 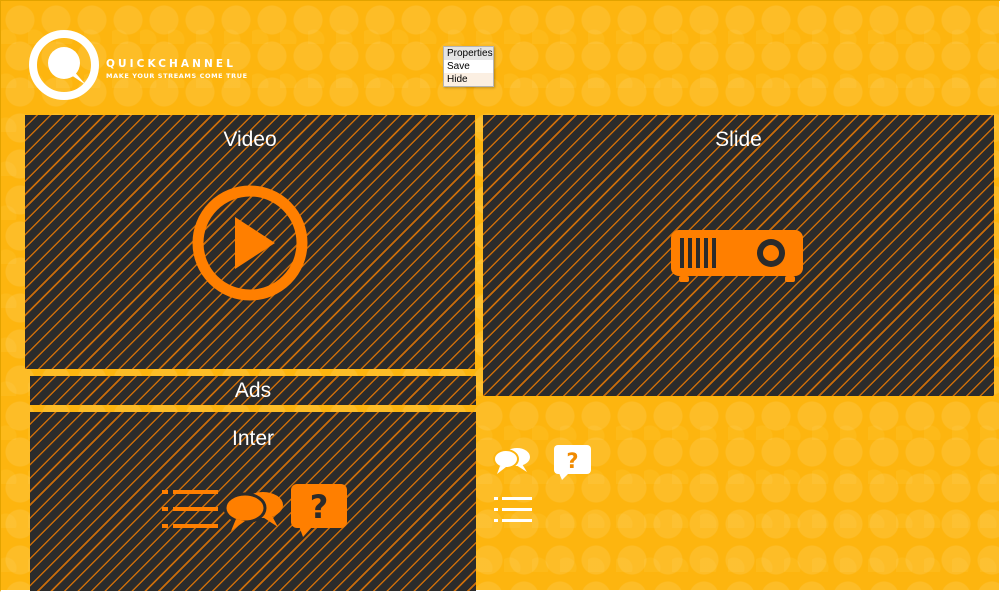 I want to click on ads-panel: Ads, so click(x=253, y=390).